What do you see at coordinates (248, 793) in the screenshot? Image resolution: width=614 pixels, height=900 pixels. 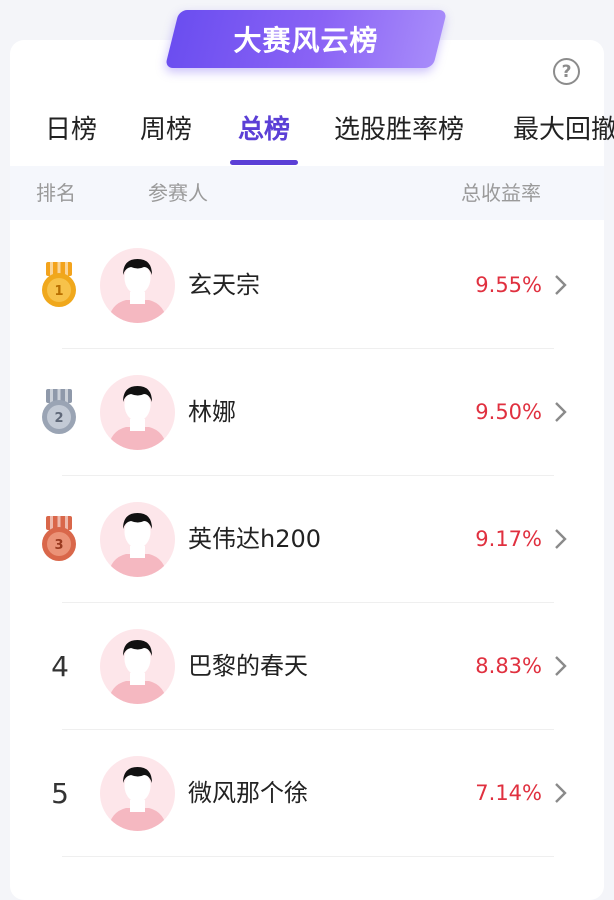 I see `participant-name: 微风那个徐` at bounding box center [248, 793].